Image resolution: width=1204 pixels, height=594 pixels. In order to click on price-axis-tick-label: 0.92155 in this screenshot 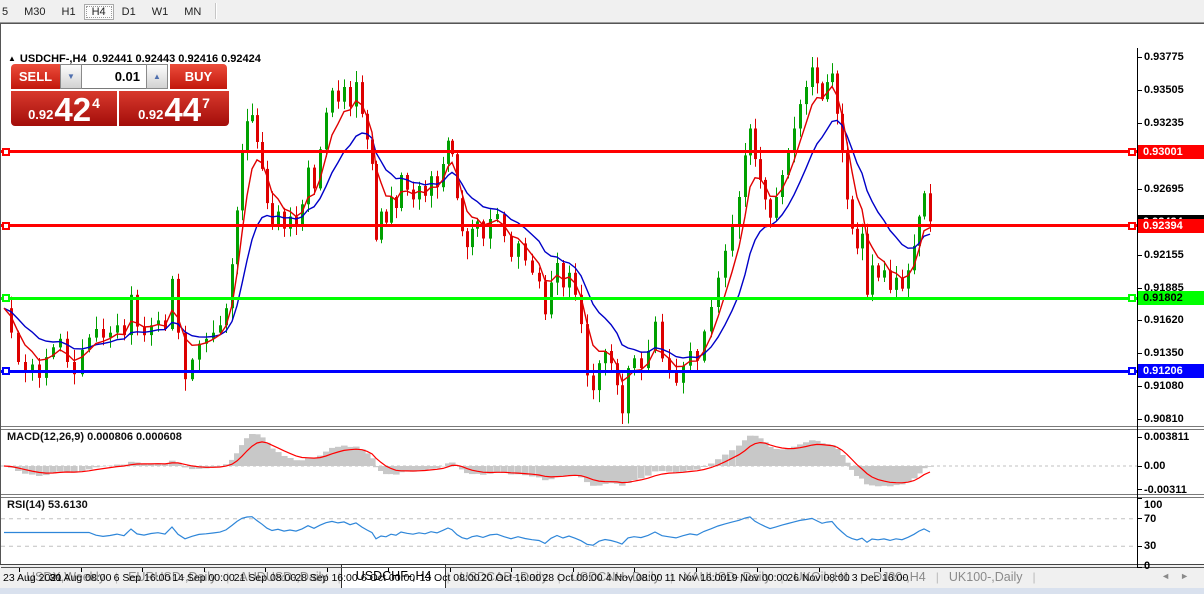, I will do `click(1164, 255)`.